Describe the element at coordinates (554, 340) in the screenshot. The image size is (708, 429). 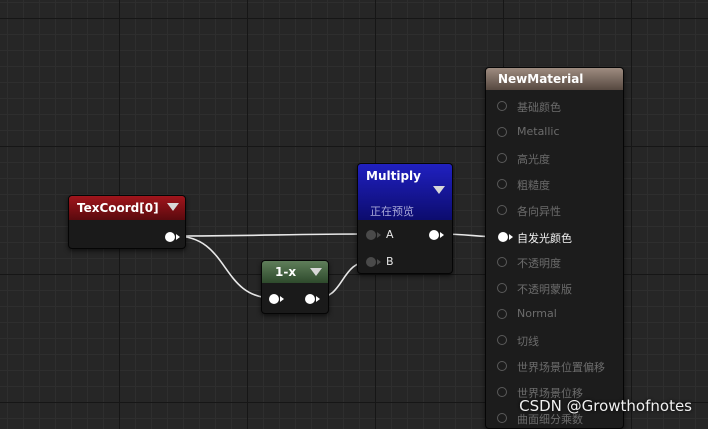
I see `material-input-tangent: 切线` at that location.